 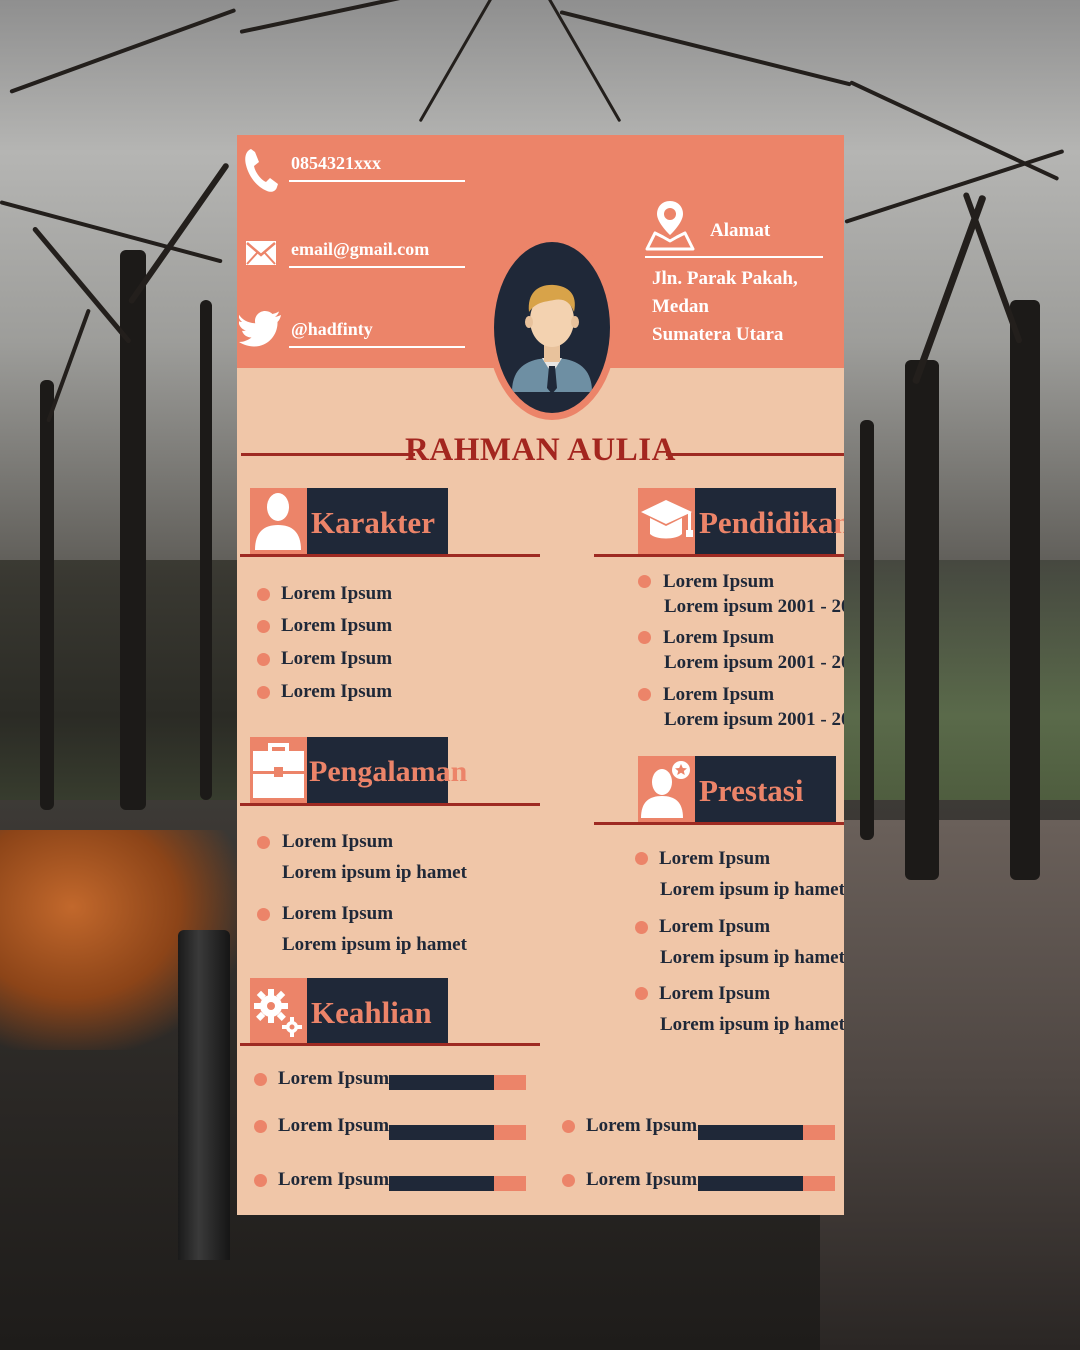 What do you see at coordinates (755, 454) in the screenshot?
I see `name-rule-right` at bounding box center [755, 454].